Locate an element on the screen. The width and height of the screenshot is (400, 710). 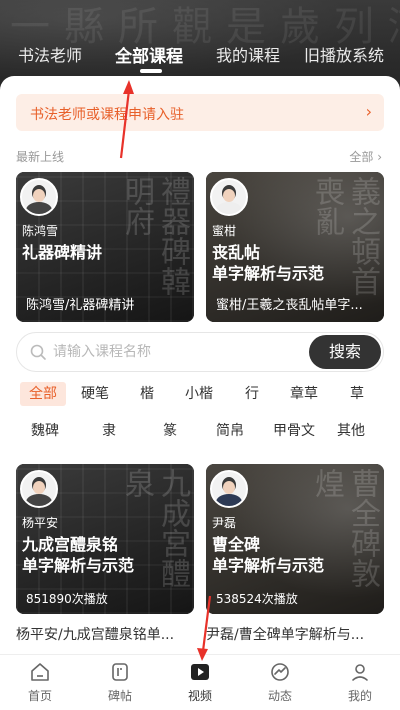
tab-my-courses: 我的课程 is located at coordinates (248, 54).